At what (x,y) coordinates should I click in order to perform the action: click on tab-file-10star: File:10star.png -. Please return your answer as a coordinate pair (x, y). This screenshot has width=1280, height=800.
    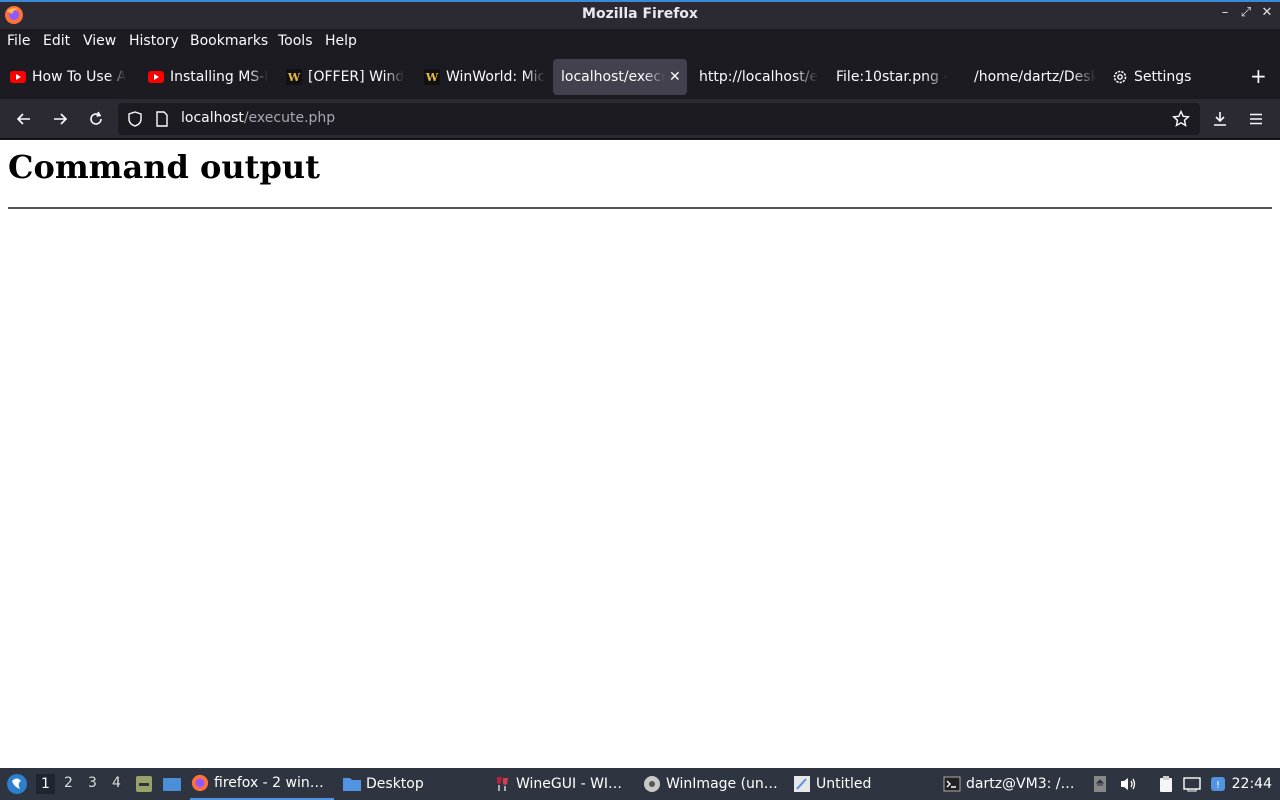
    Looking at the image, I should click on (893, 77).